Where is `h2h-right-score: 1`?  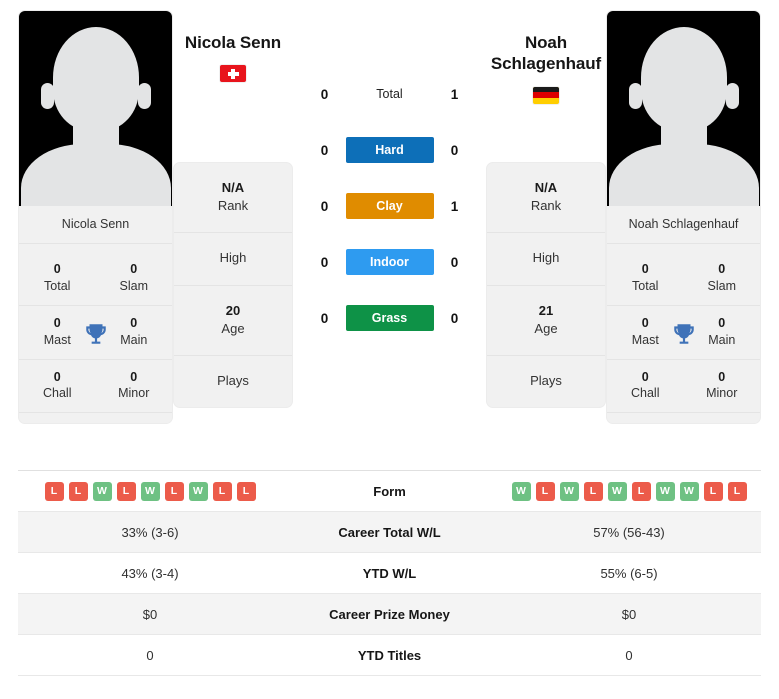
h2h-right-score: 1 is located at coordinates (454, 94).